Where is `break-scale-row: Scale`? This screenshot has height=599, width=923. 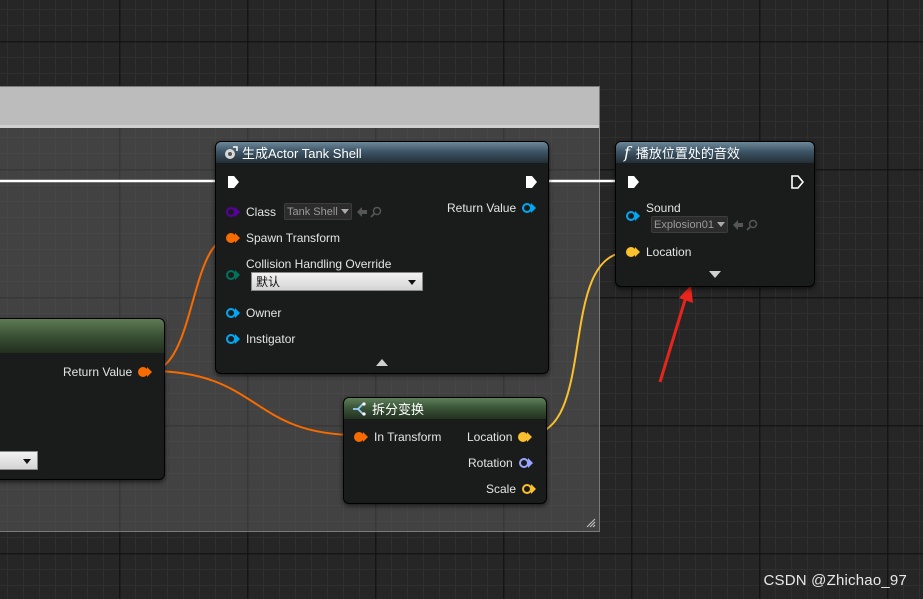
break-scale-row: Scale is located at coordinates (511, 489).